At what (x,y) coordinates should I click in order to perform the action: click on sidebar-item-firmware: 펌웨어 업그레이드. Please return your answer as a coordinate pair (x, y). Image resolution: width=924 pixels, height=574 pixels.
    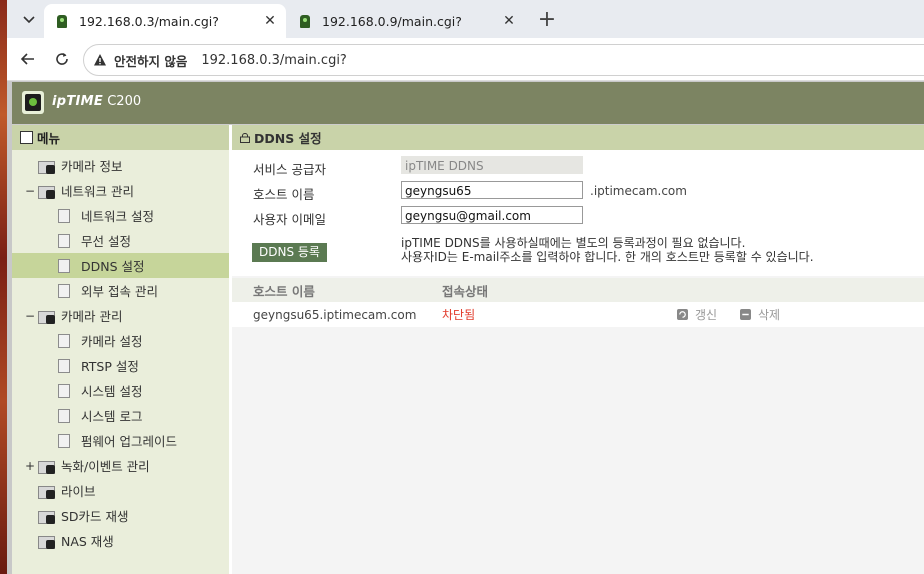
    Looking at the image, I should click on (120, 440).